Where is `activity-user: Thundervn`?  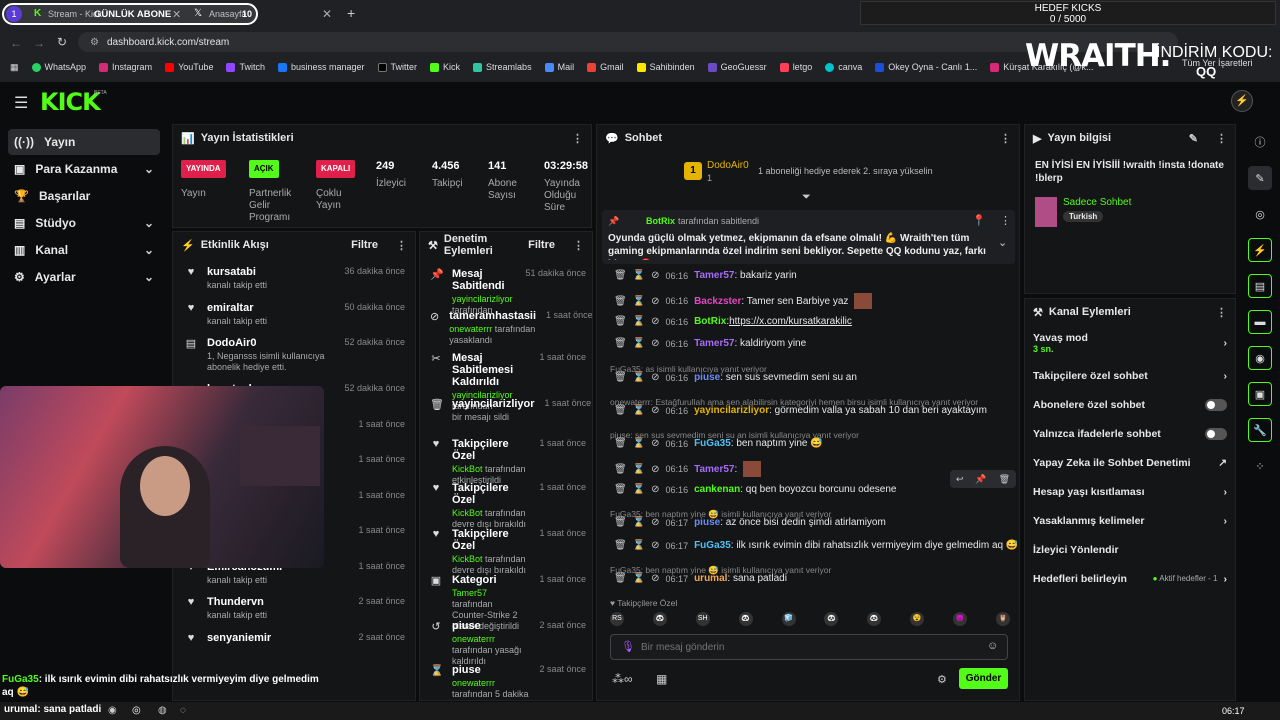 activity-user: Thundervn is located at coordinates (277, 602).